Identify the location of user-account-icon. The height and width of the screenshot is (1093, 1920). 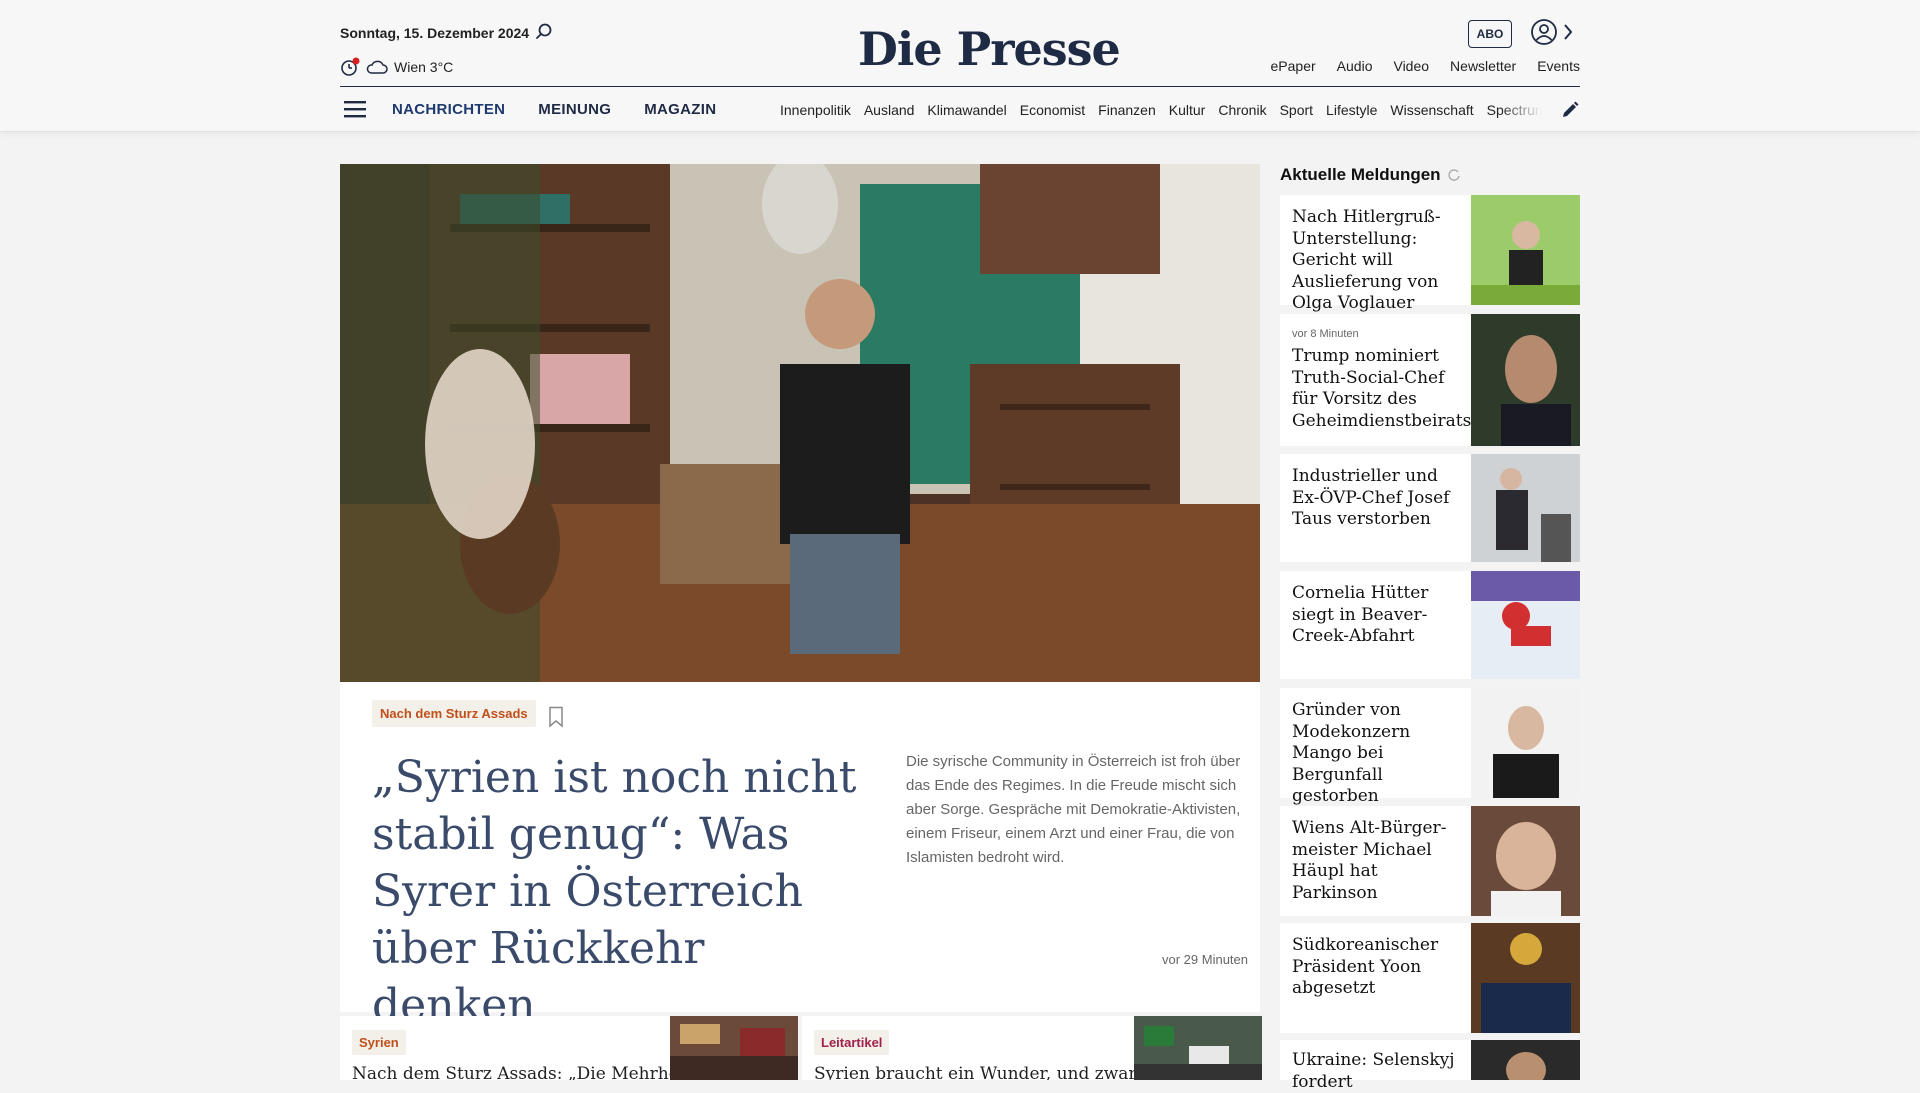
(1544, 32).